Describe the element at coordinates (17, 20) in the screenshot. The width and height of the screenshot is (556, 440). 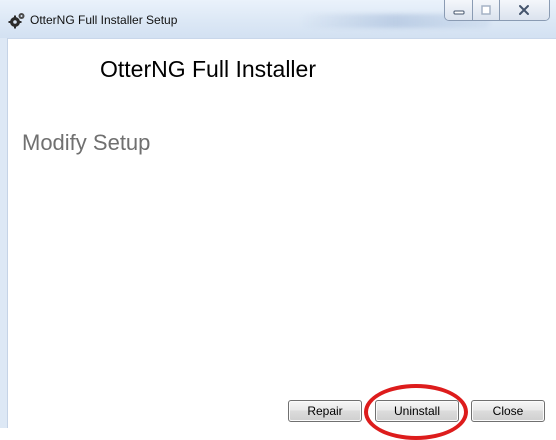
I see `installer-gear-icon` at that location.